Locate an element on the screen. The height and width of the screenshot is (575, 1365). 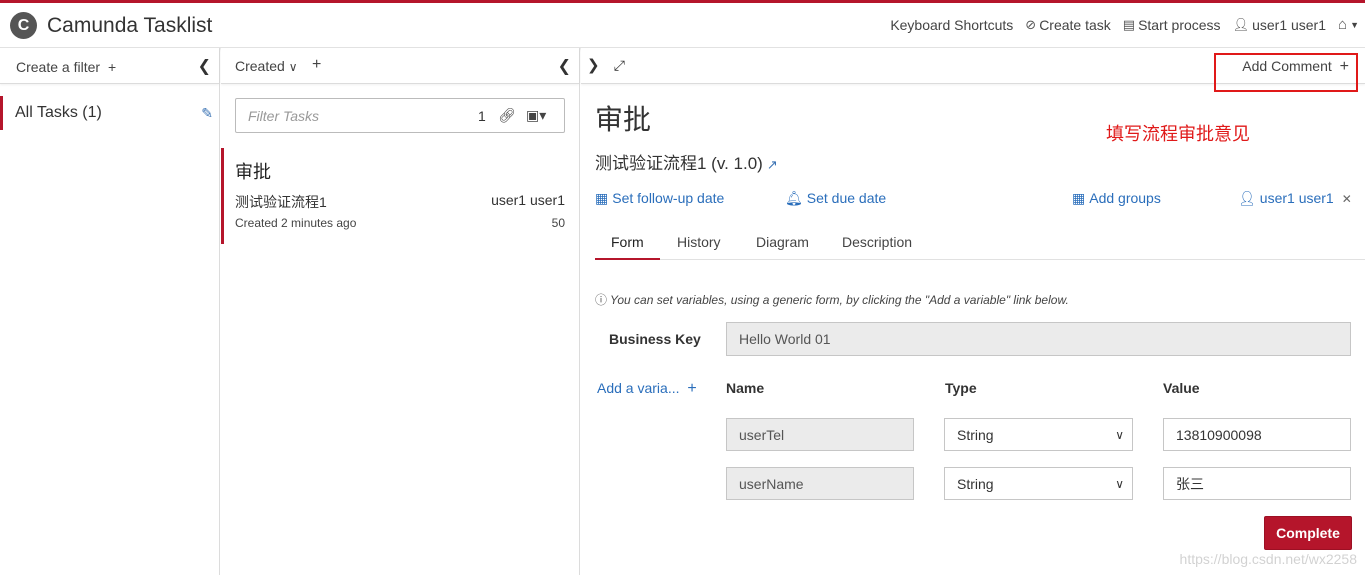
process-definition-link: 测试验证流程1 (v. 1.0) ↗ is located at coordinates (686, 161).